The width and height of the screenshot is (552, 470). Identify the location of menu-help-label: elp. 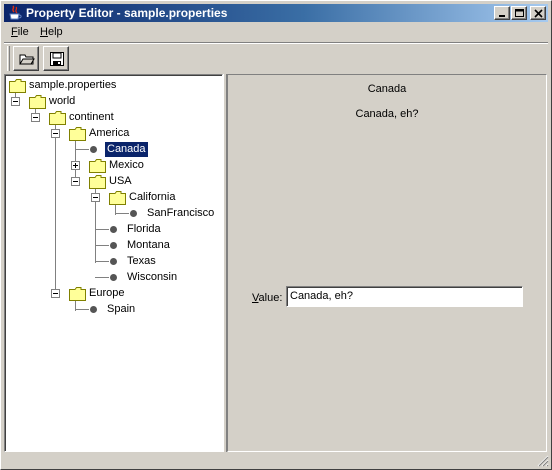
(55, 32).